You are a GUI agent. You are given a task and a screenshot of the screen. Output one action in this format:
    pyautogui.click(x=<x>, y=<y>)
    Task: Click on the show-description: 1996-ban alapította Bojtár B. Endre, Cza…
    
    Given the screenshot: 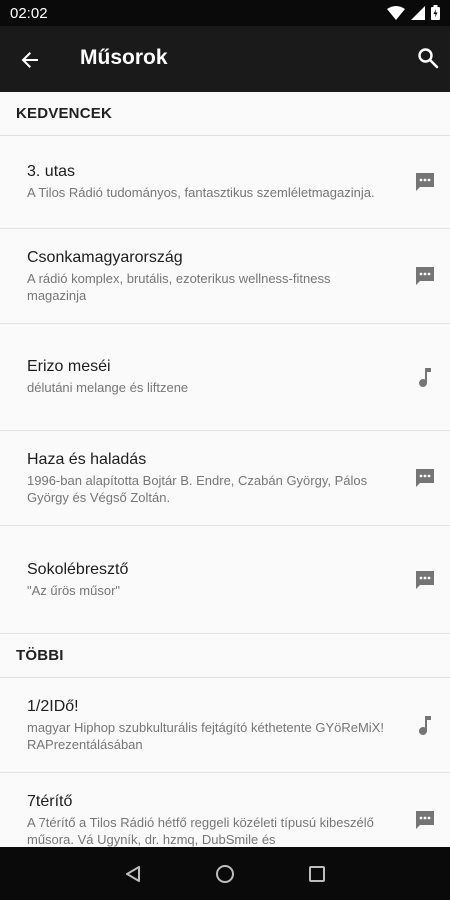 What is the action you would take?
    pyautogui.click(x=197, y=488)
    